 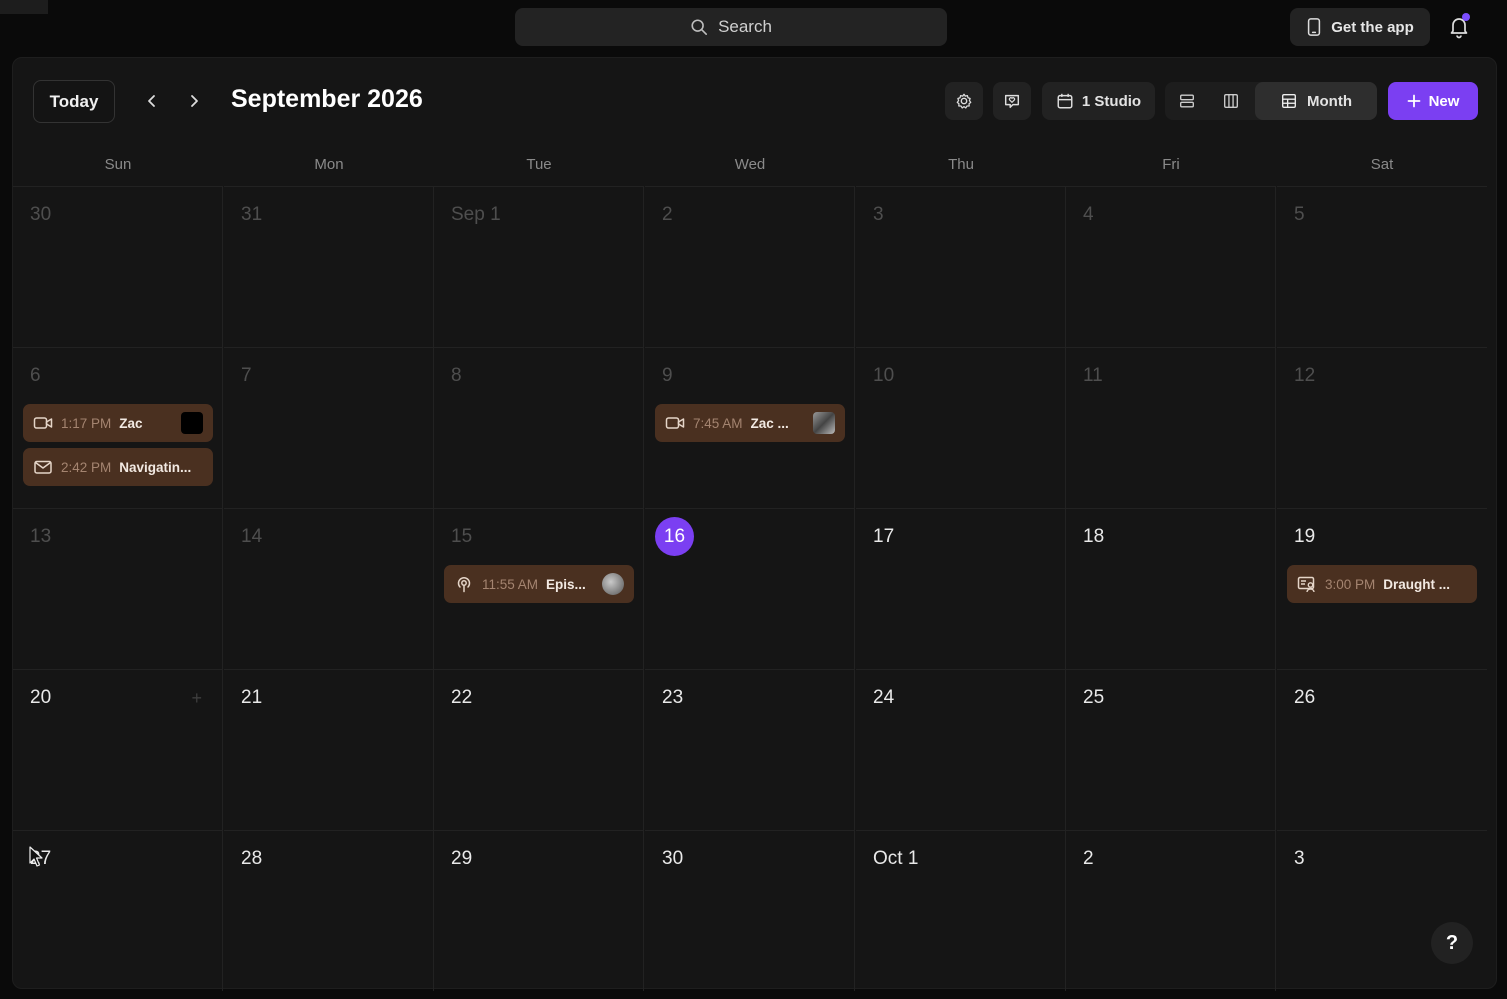 I want to click on phone-icon, so click(x=1314, y=27).